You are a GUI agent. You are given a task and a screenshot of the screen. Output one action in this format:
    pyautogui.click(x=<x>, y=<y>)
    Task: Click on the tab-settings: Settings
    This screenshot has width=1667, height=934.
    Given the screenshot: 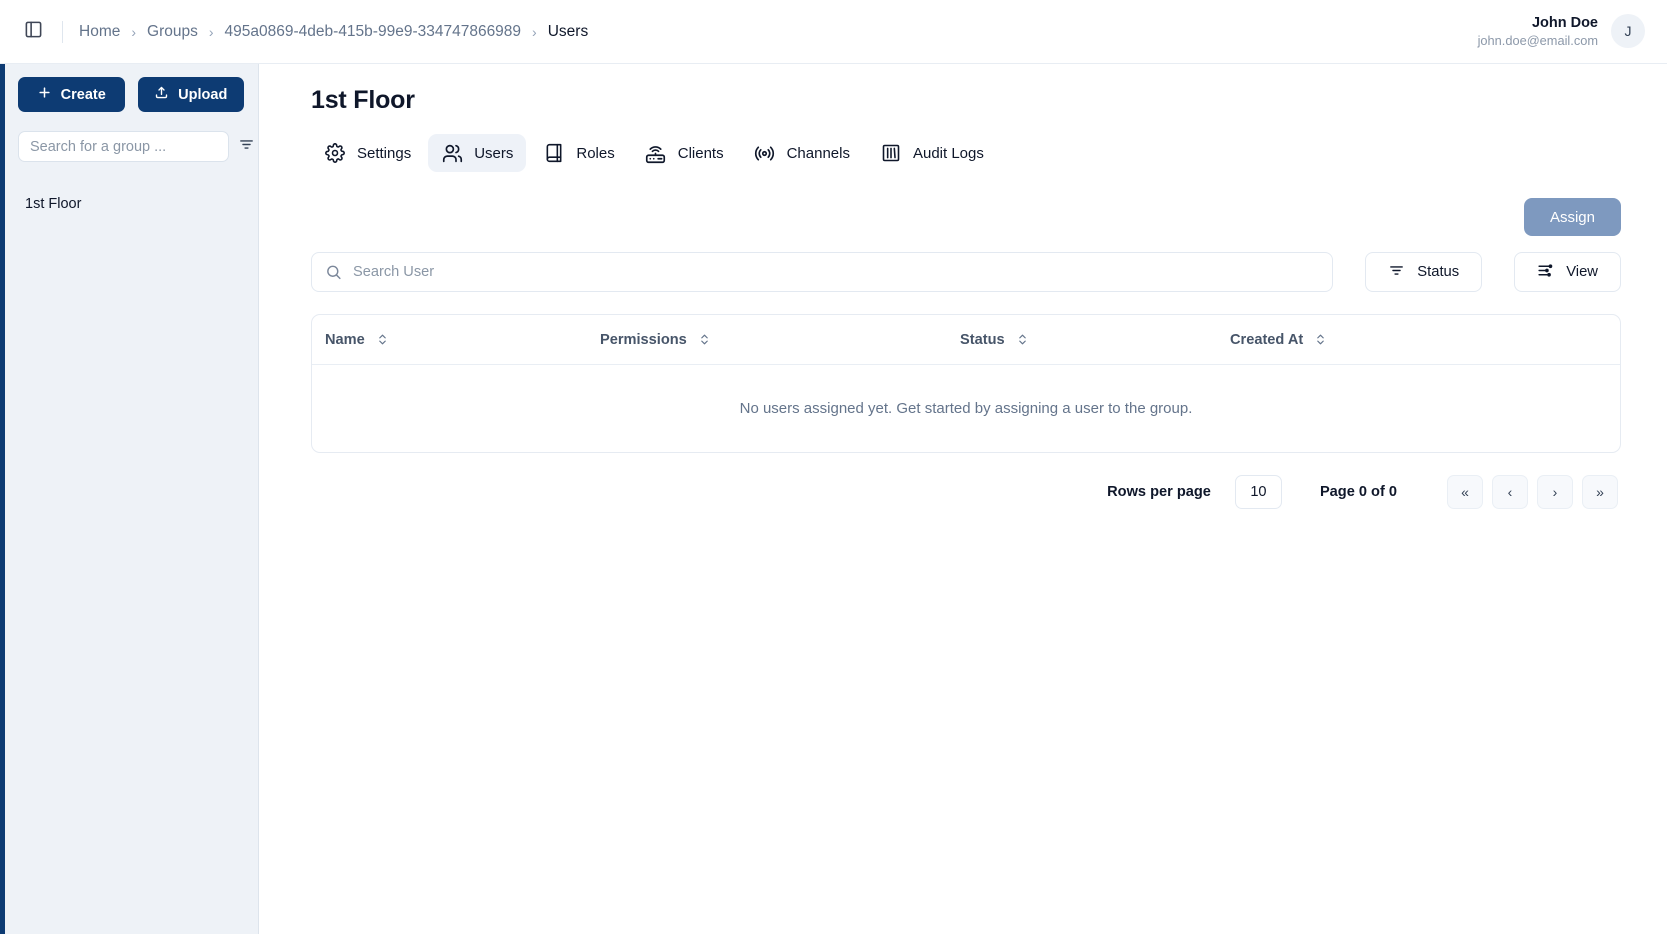 What is the action you would take?
    pyautogui.click(x=367, y=153)
    